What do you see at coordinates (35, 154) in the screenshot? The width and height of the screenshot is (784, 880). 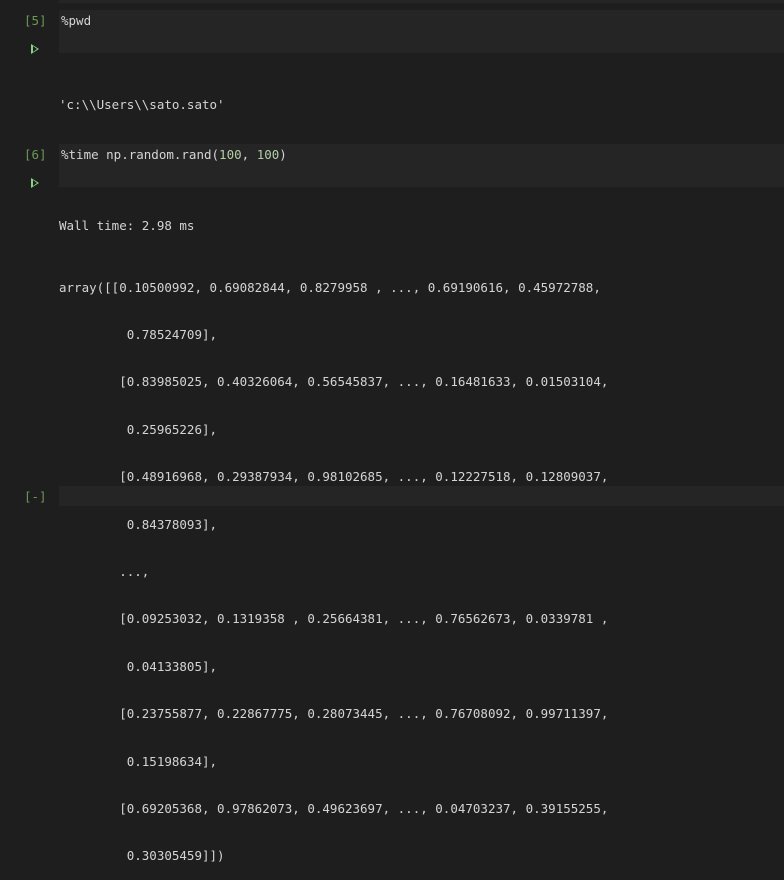 I see `execution-count-6: [6]` at bounding box center [35, 154].